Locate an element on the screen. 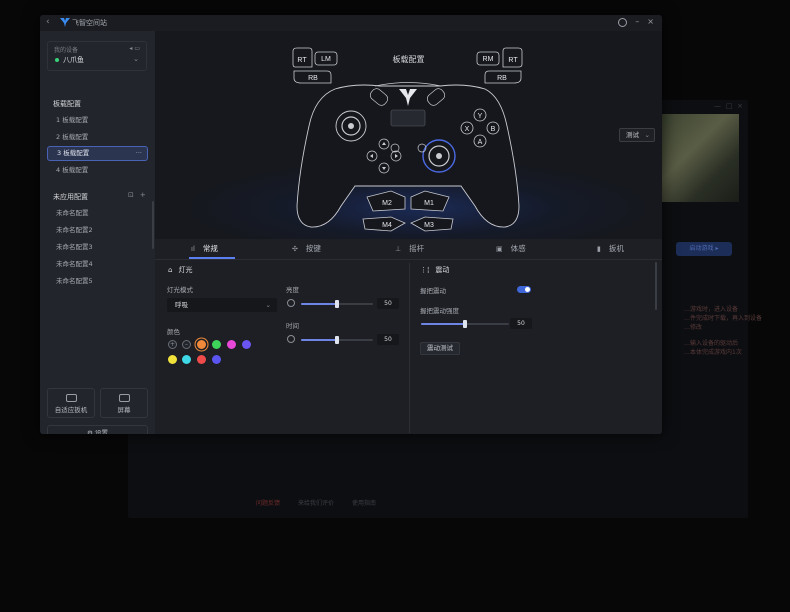 The image size is (790, 612). import-icon: ⊡ is located at coordinates (131, 195).